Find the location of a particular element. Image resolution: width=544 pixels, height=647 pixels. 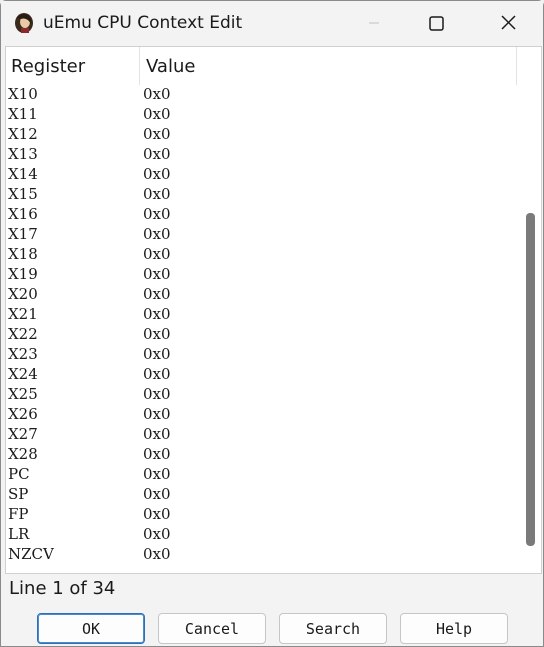

table-row: SP 0x0 is located at coordinates (261, 494).